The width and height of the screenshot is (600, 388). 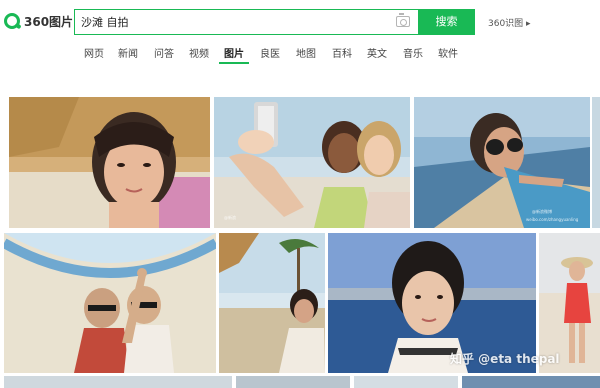 What do you see at coordinates (128, 54) in the screenshot?
I see `tab-news: 新闻` at bounding box center [128, 54].